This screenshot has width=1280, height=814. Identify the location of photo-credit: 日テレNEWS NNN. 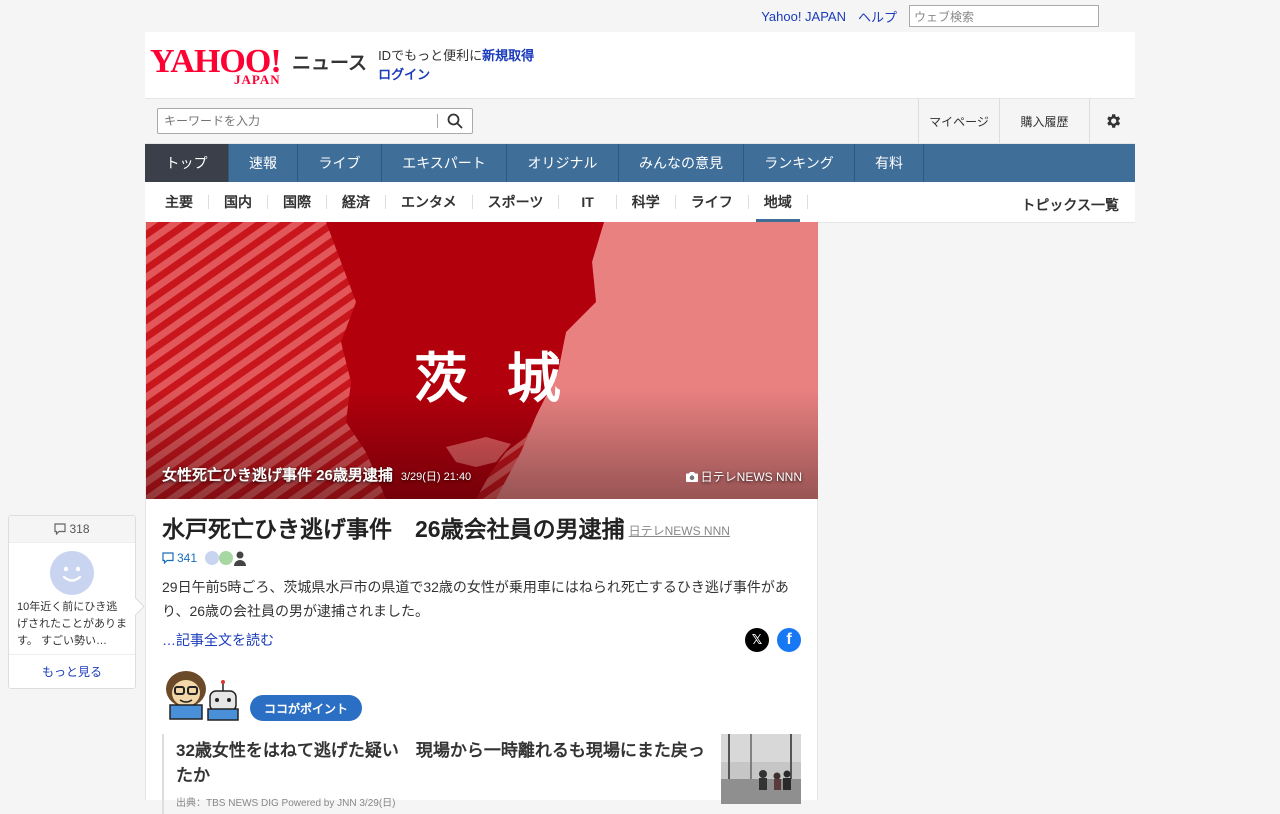
(743, 476).